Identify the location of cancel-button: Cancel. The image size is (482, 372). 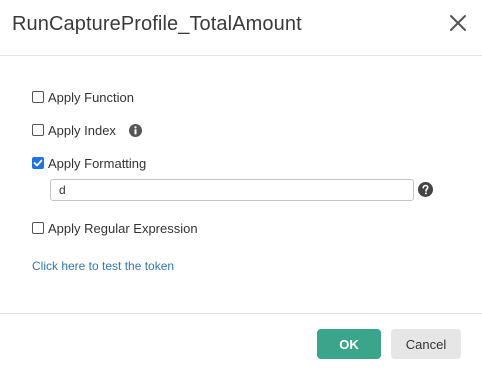
(426, 344).